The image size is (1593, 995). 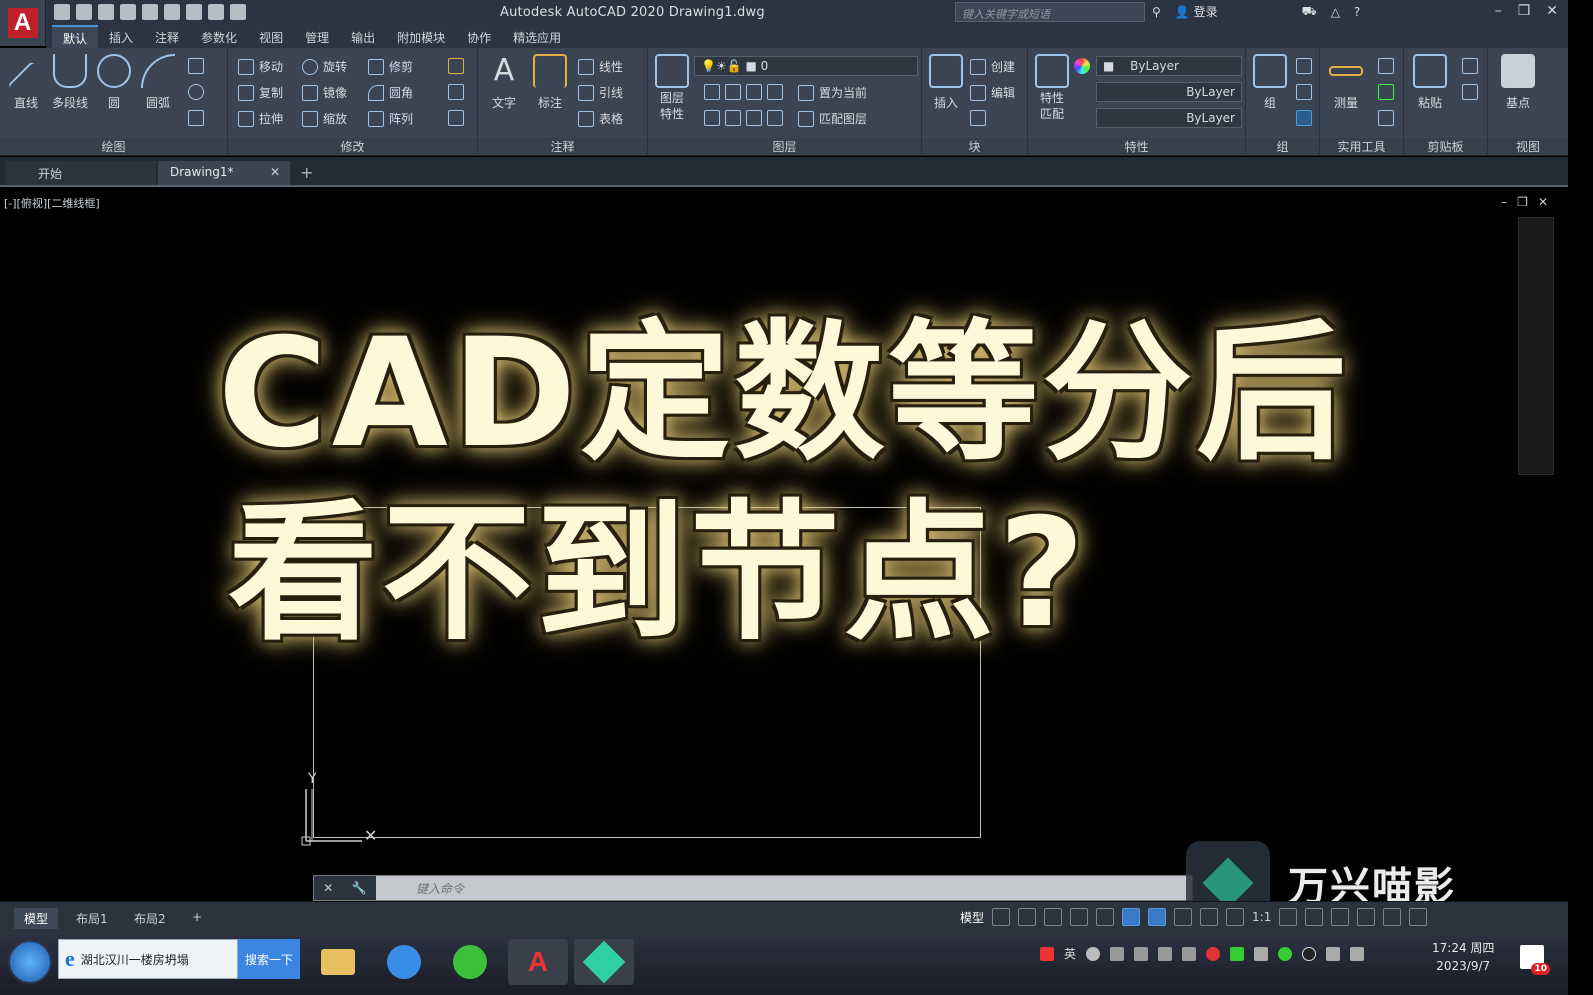 I want to click on ortho-icon, so click(x=1053, y=917).